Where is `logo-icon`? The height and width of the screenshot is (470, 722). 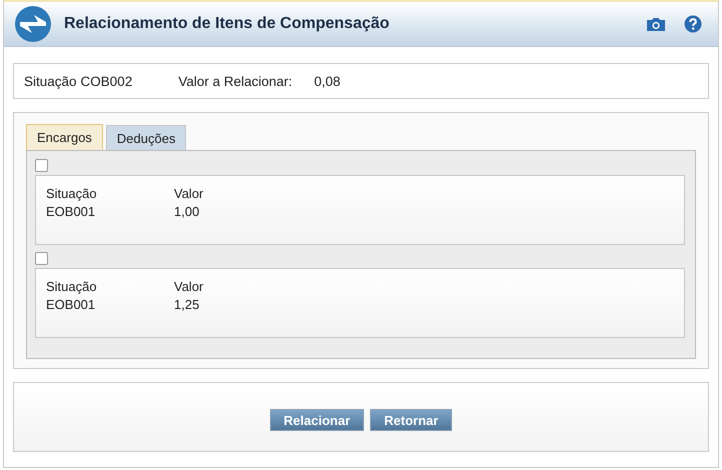 logo-icon is located at coordinates (33, 24).